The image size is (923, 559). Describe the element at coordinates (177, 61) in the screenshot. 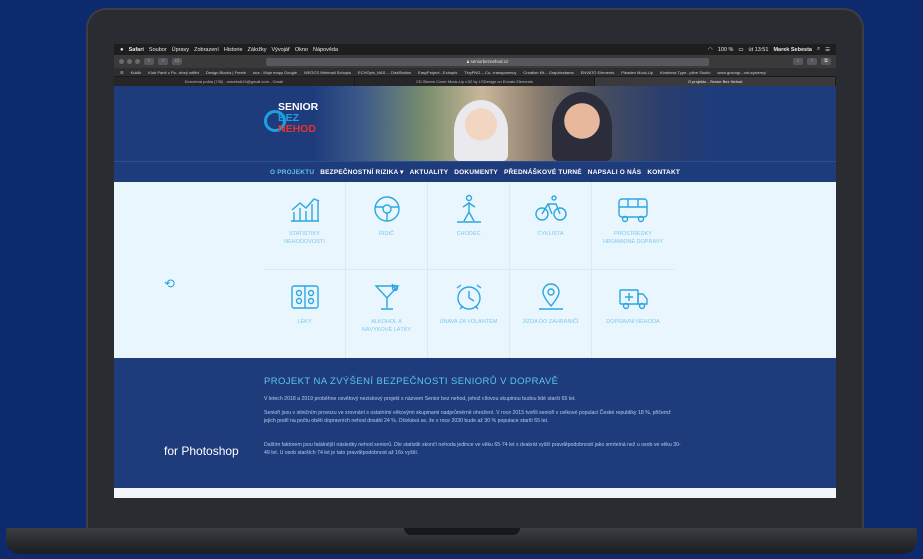

I see `sidebar-toggle-icon: ▭` at that location.